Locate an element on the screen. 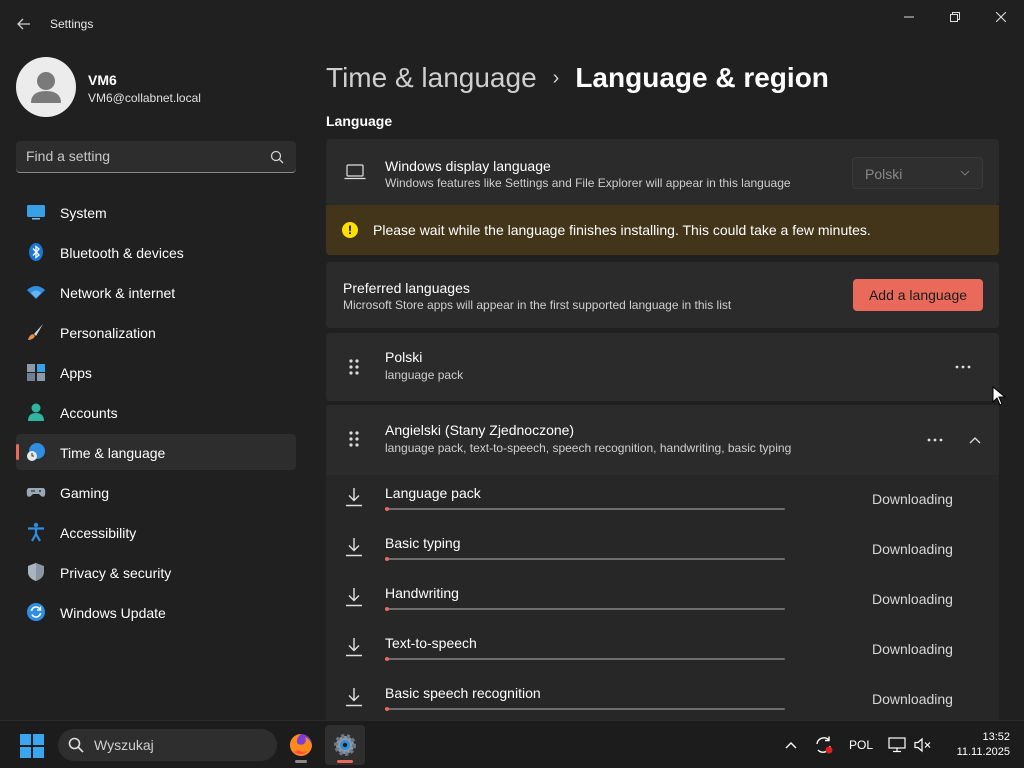 This screenshot has width=1024, height=768. sidebar-item-label: Windows Update is located at coordinates (113, 613).